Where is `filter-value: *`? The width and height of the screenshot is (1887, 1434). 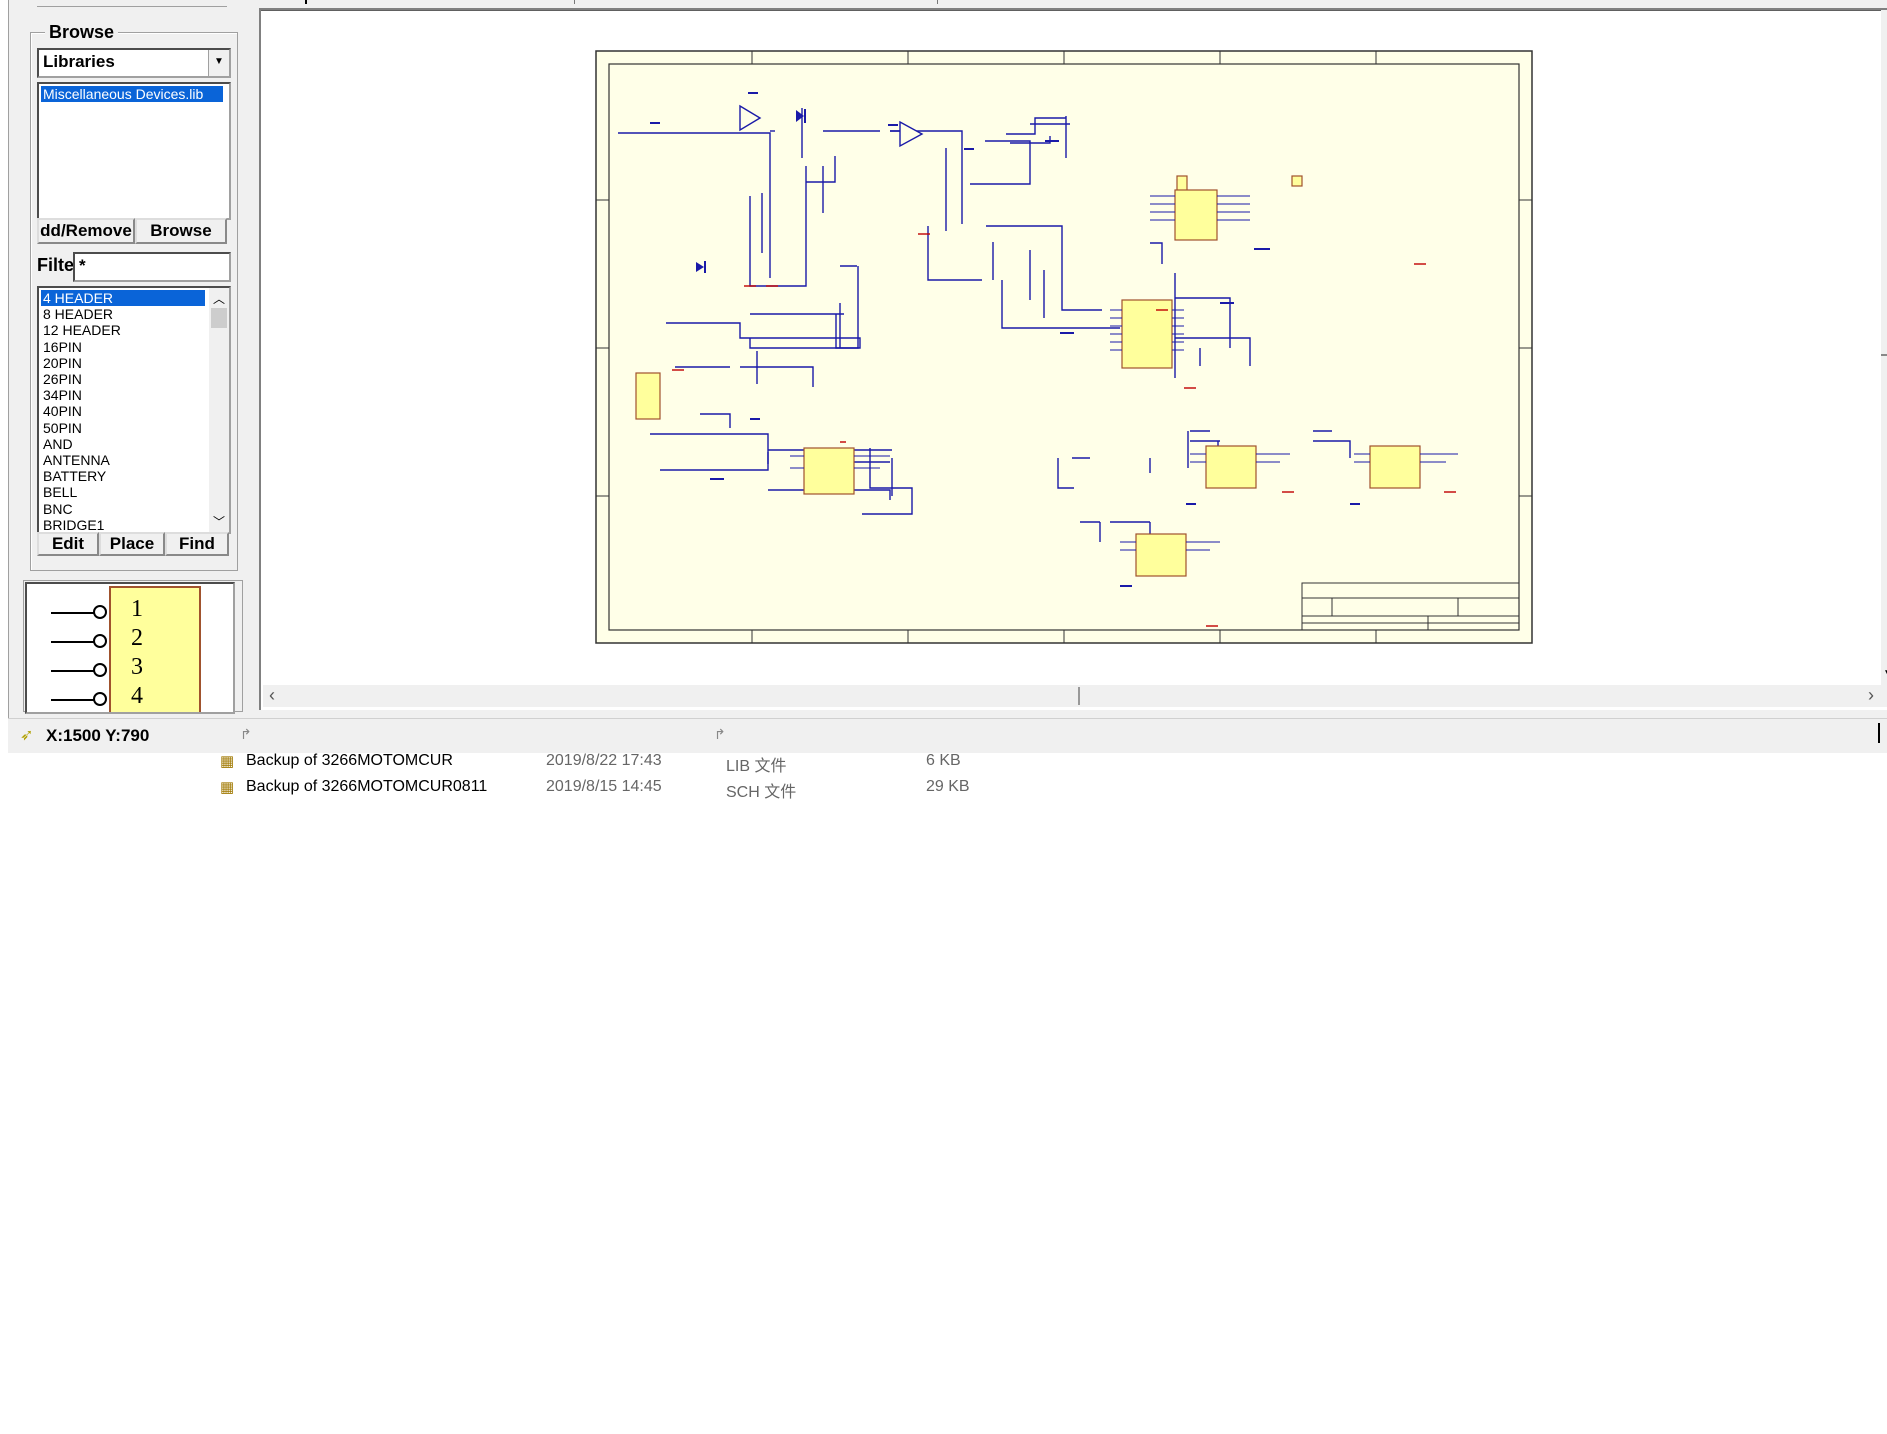
filter-value: * is located at coordinates (82, 265).